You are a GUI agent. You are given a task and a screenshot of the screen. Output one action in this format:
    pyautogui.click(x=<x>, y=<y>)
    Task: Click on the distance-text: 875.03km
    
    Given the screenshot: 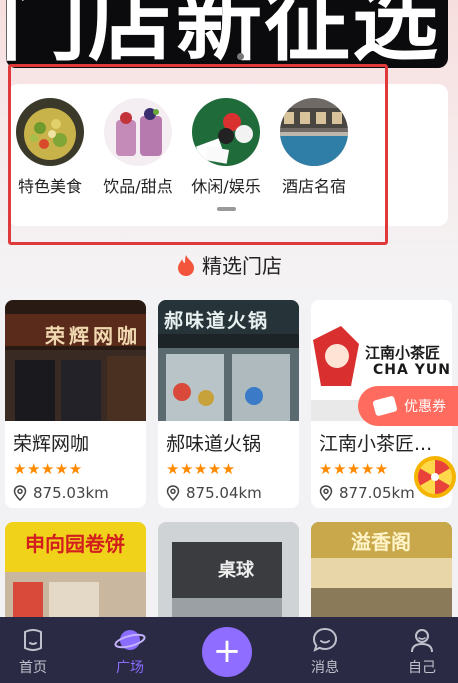 What is the action you would take?
    pyautogui.click(x=71, y=493)
    